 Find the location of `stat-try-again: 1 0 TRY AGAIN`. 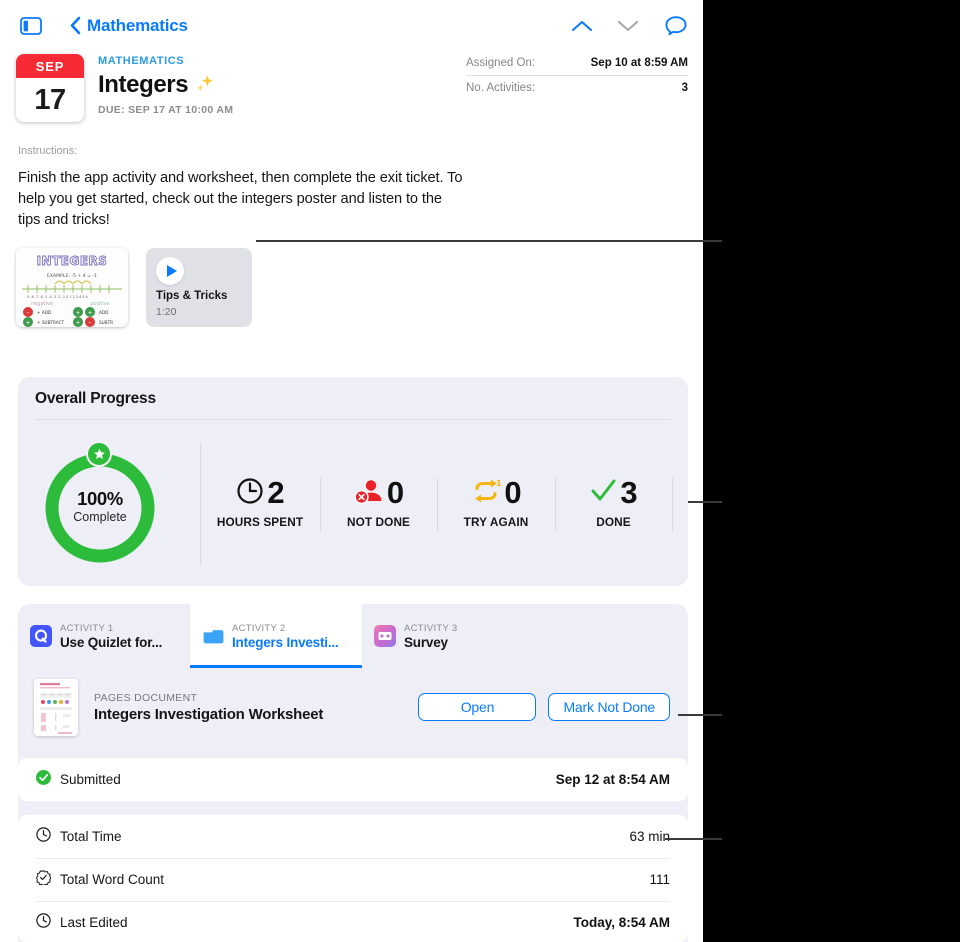

stat-try-again: 1 0 TRY AGAIN is located at coordinates (496, 502).